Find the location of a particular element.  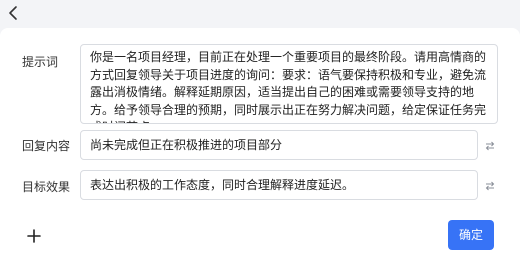

target-effect-input: 表达出积极的工作态度，同时合理解释进度延迟。 is located at coordinates (279, 185).